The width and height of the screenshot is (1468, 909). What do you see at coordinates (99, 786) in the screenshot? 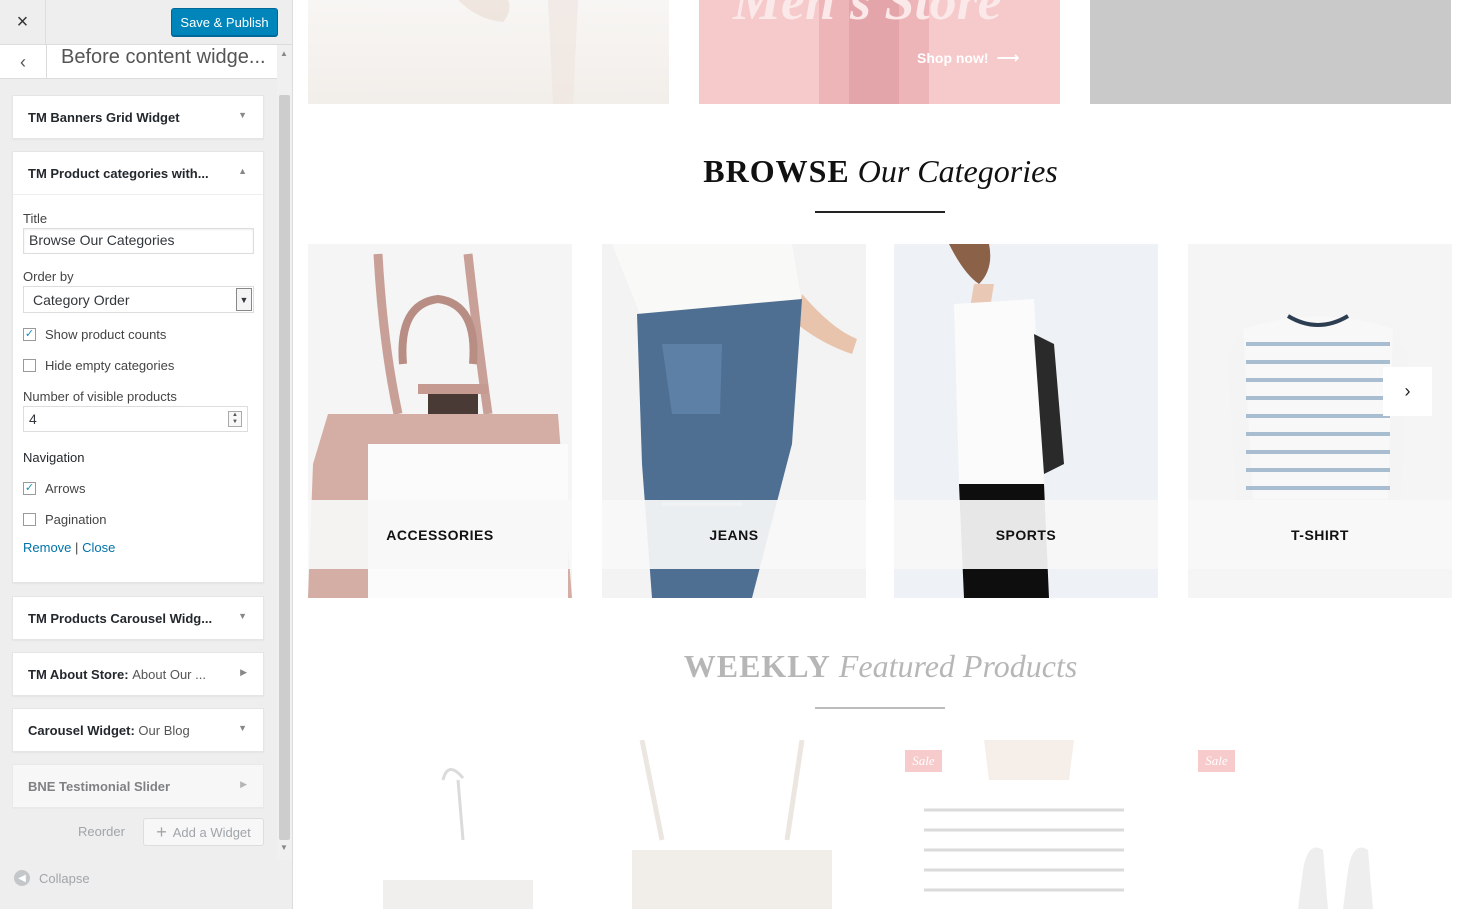
I see `widget-title-text: BNE Testimonial Slider` at bounding box center [99, 786].